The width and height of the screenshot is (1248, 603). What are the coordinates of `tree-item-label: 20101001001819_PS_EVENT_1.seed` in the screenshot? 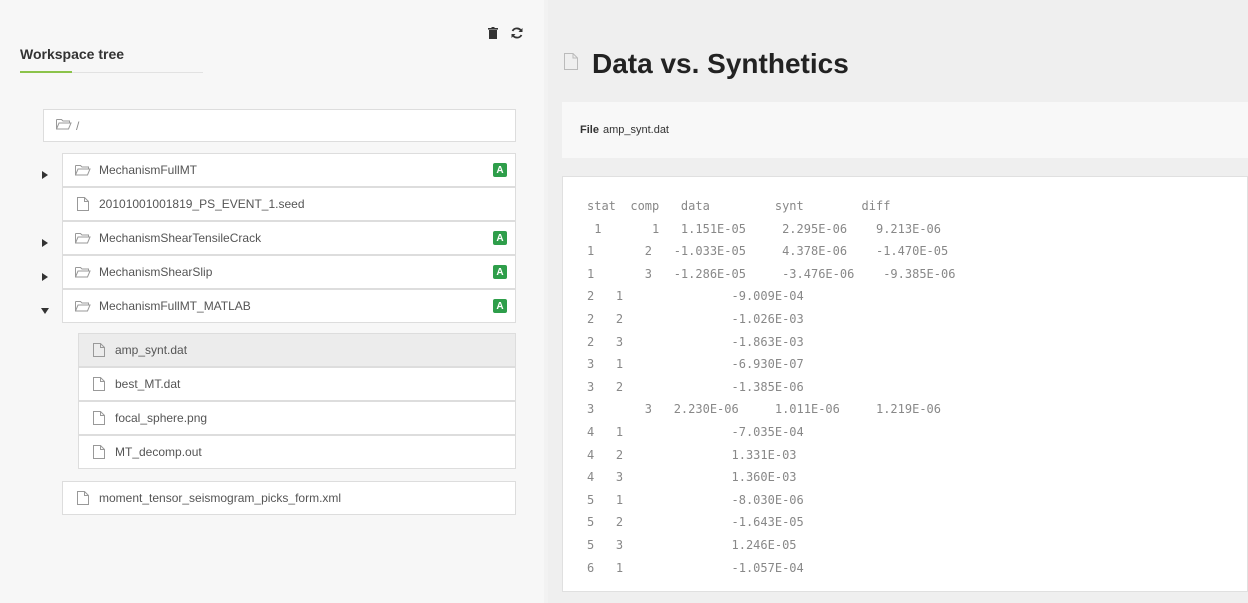 It's located at (202, 204).